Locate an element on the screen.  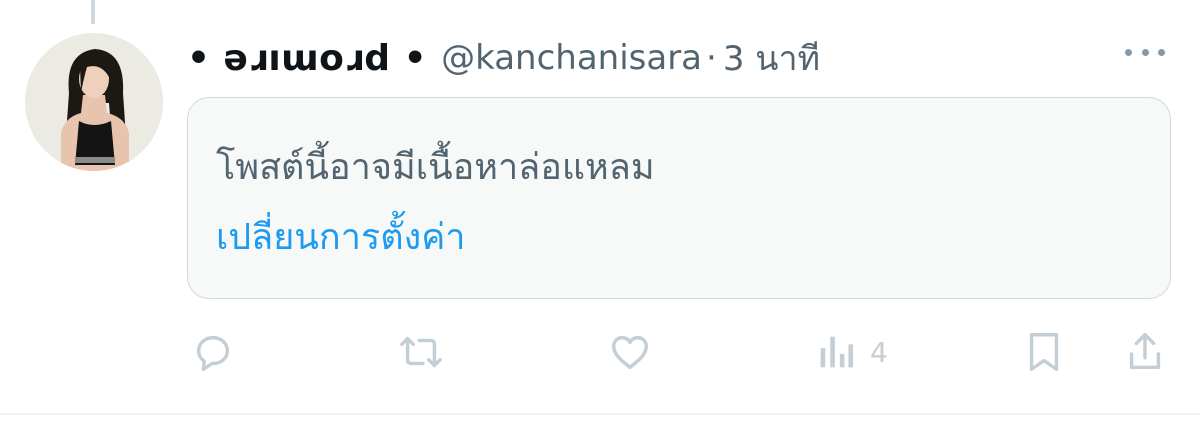
reply-button is located at coordinates (213, 352).